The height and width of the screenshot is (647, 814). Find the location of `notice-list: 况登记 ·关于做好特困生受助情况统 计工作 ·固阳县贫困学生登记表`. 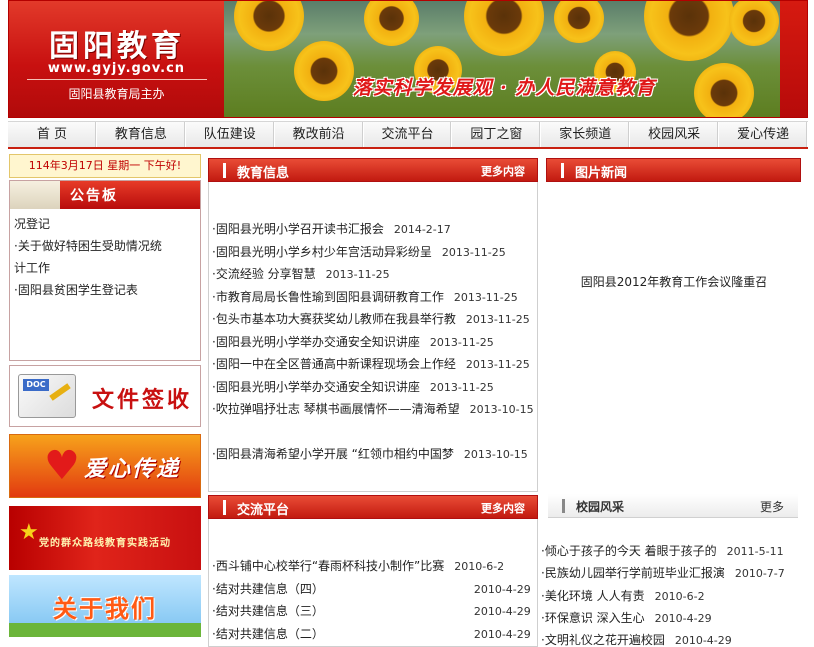

notice-list: 况登记 ·关于做好特困生受助情况统 计工作 ·固阳县贫困学生登记表 is located at coordinates (105, 257).